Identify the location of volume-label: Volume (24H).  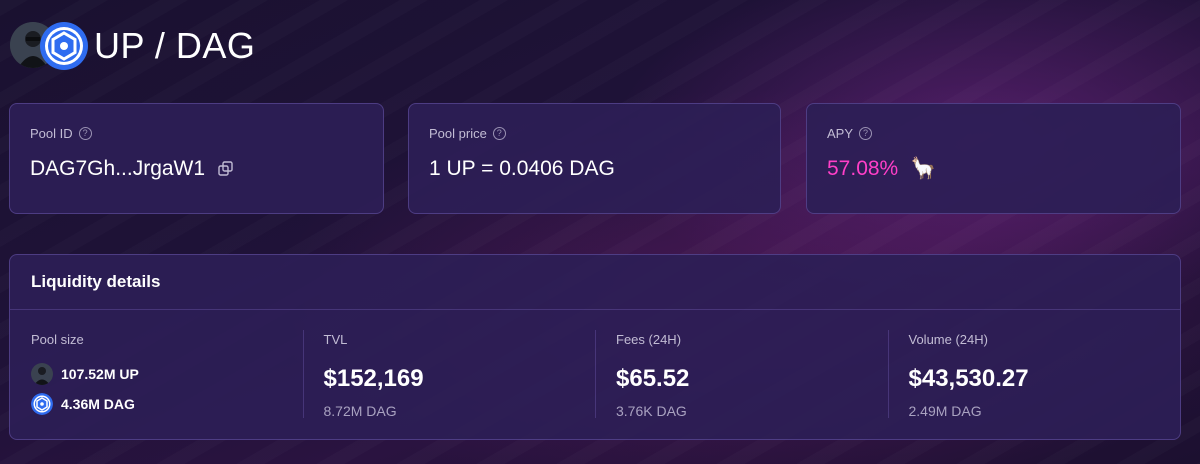
(948, 339).